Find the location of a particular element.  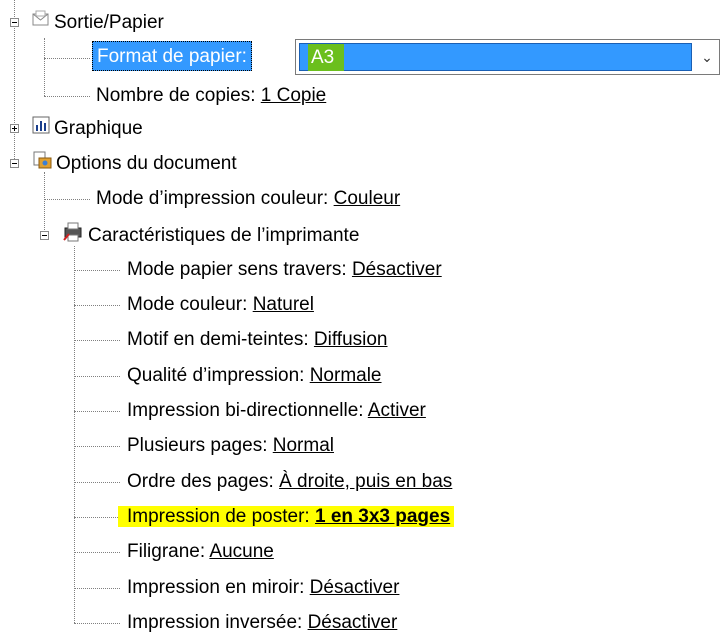

tree-node-copies: Nombre de copies: 1 Copie is located at coordinates (211, 96).